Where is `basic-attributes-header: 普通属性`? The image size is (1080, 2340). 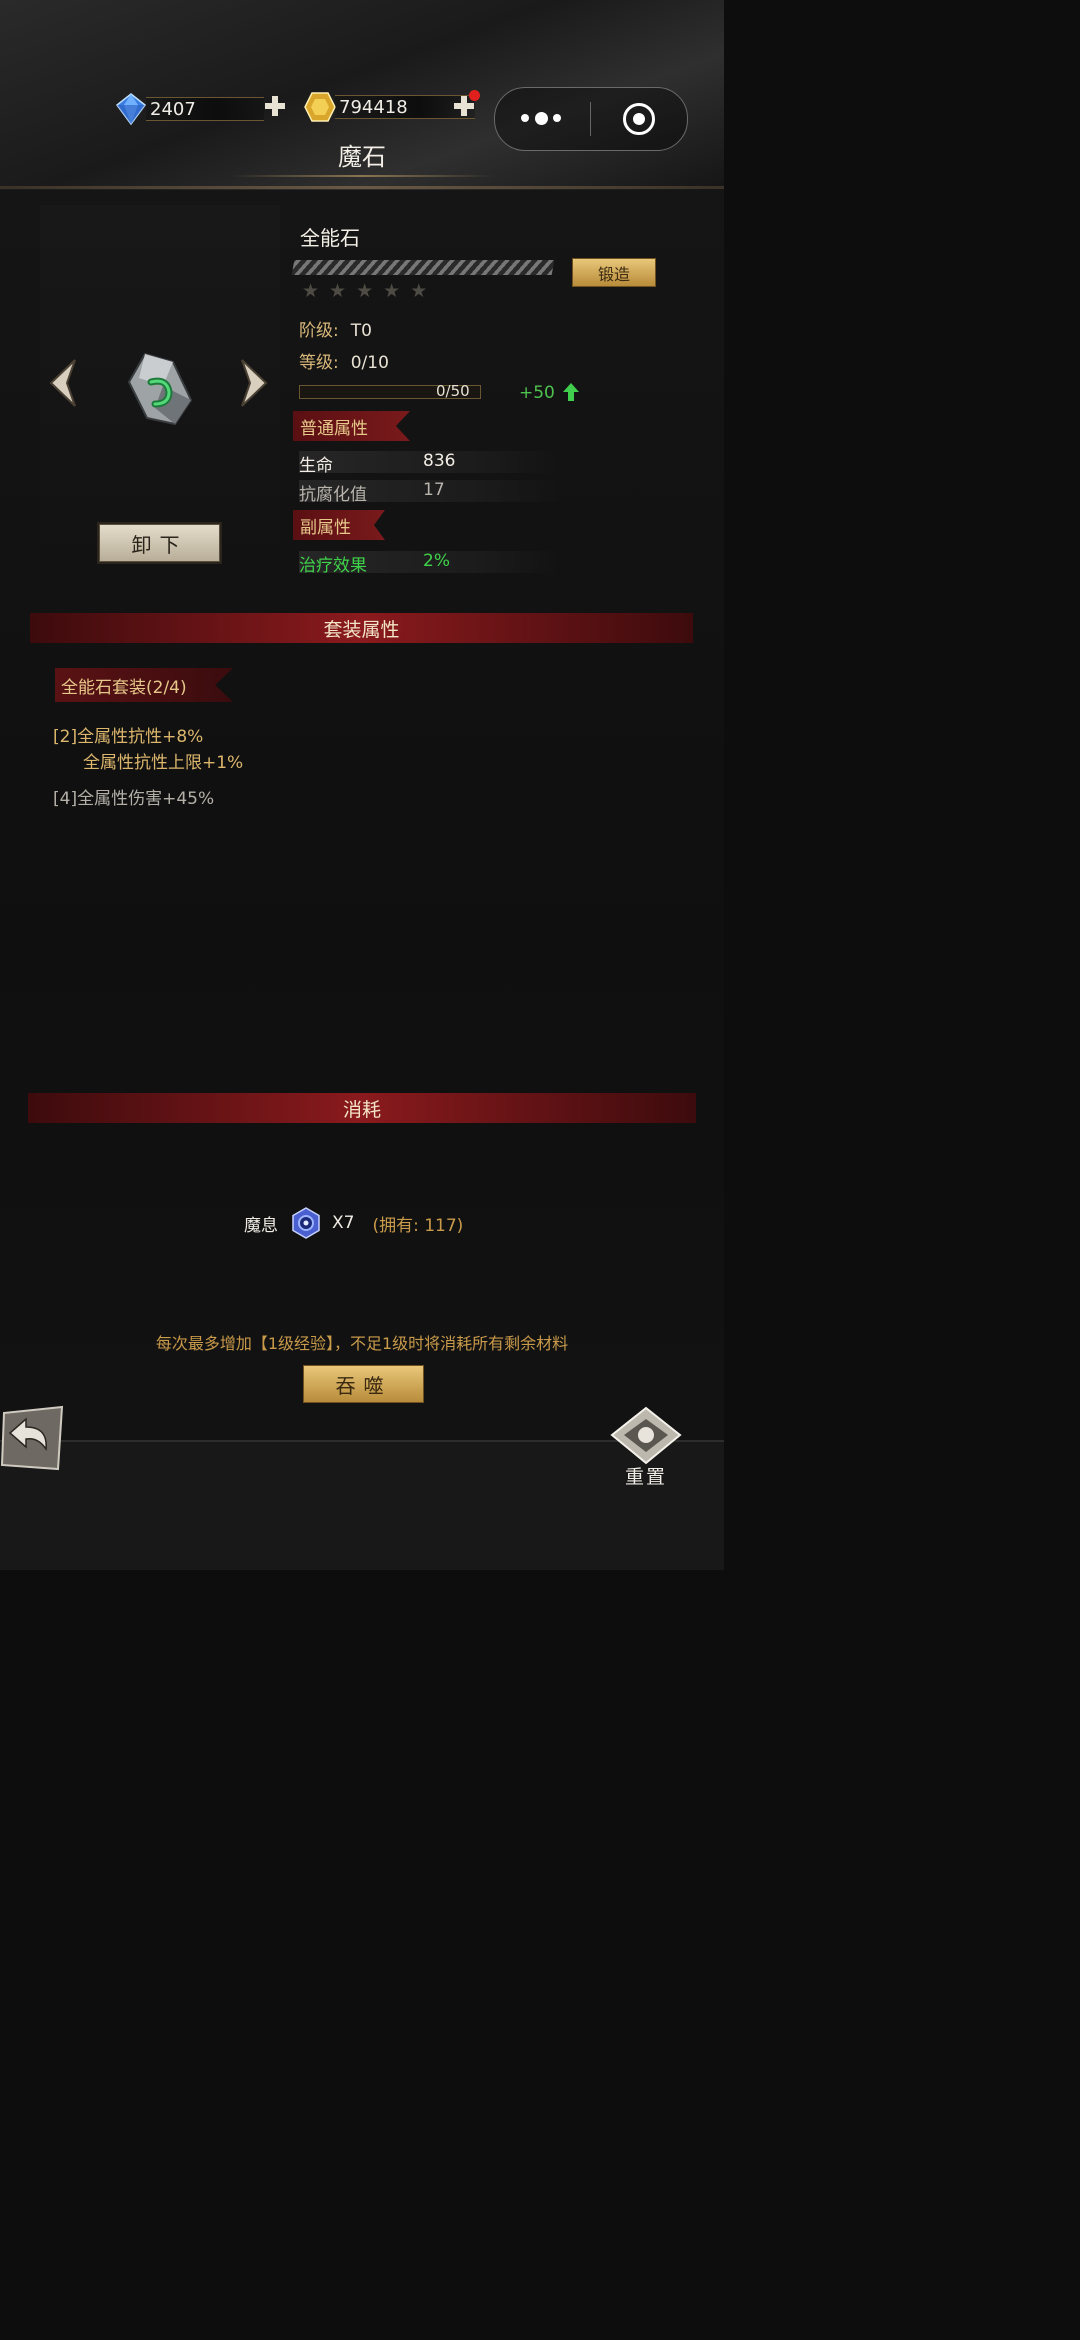
basic-attributes-header: 普通属性 is located at coordinates (351, 426).